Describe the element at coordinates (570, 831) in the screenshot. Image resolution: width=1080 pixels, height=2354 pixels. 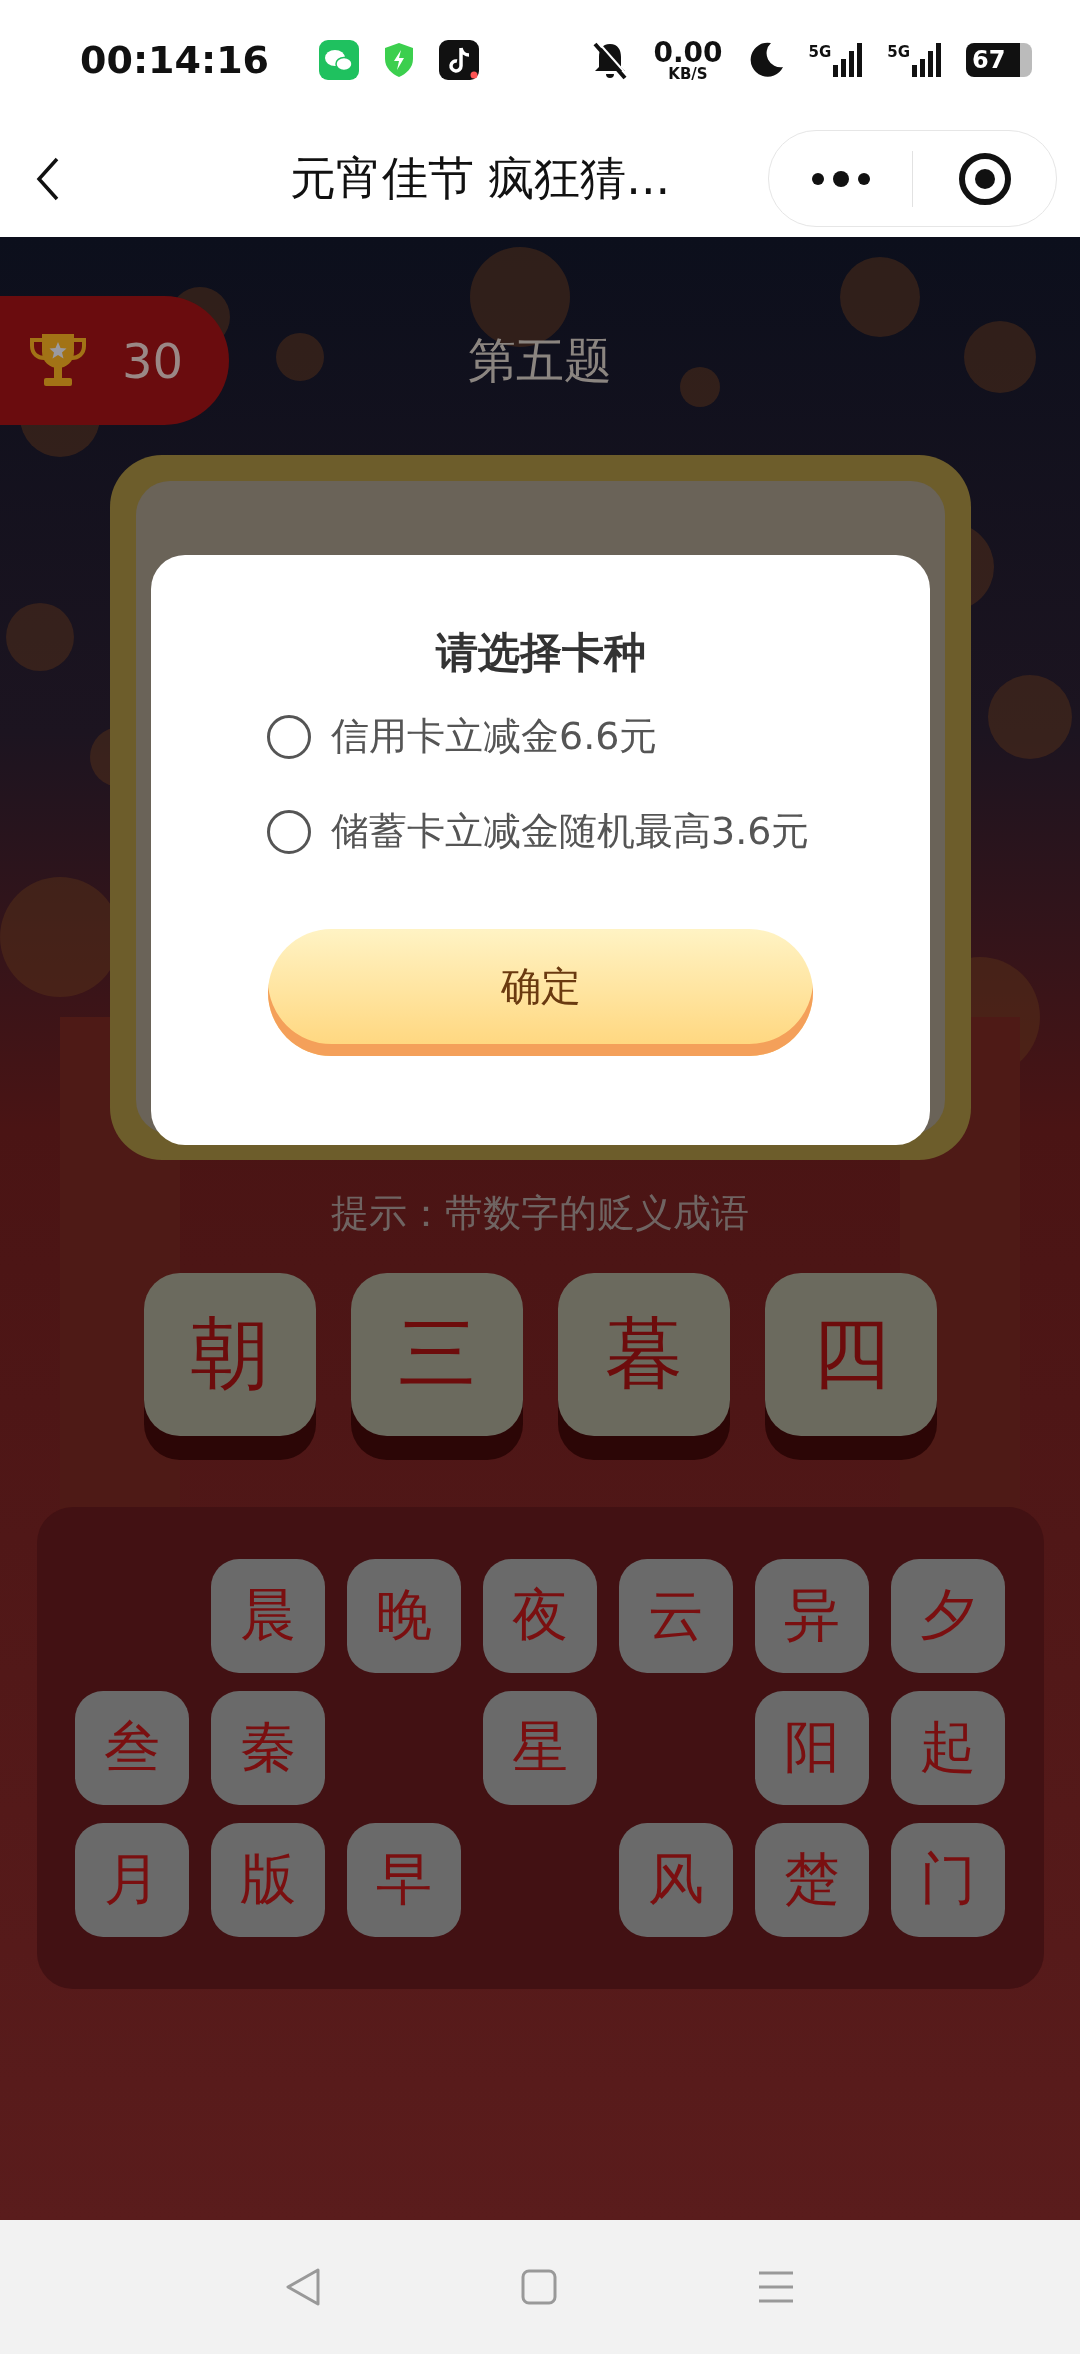
I see `option-label: 储蓄卡立减金随机最高3.6元` at that location.